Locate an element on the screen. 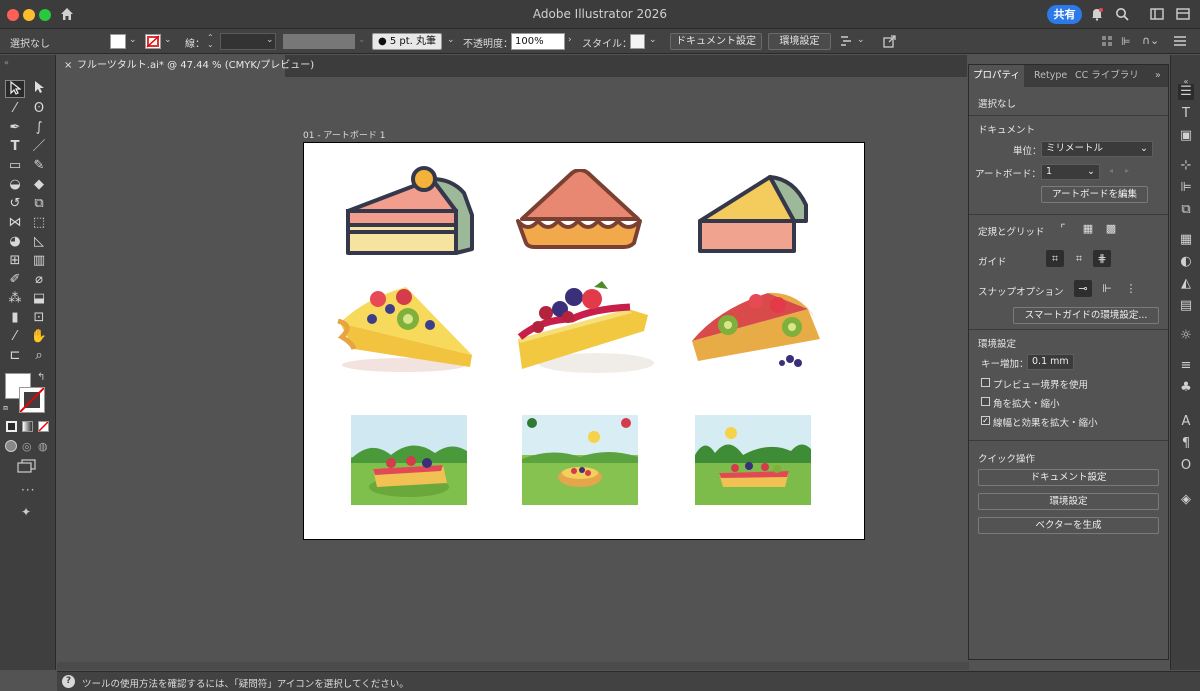 The width and height of the screenshot is (1200, 691). checkbox-scale-strokes: ✓ is located at coordinates (985, 420).